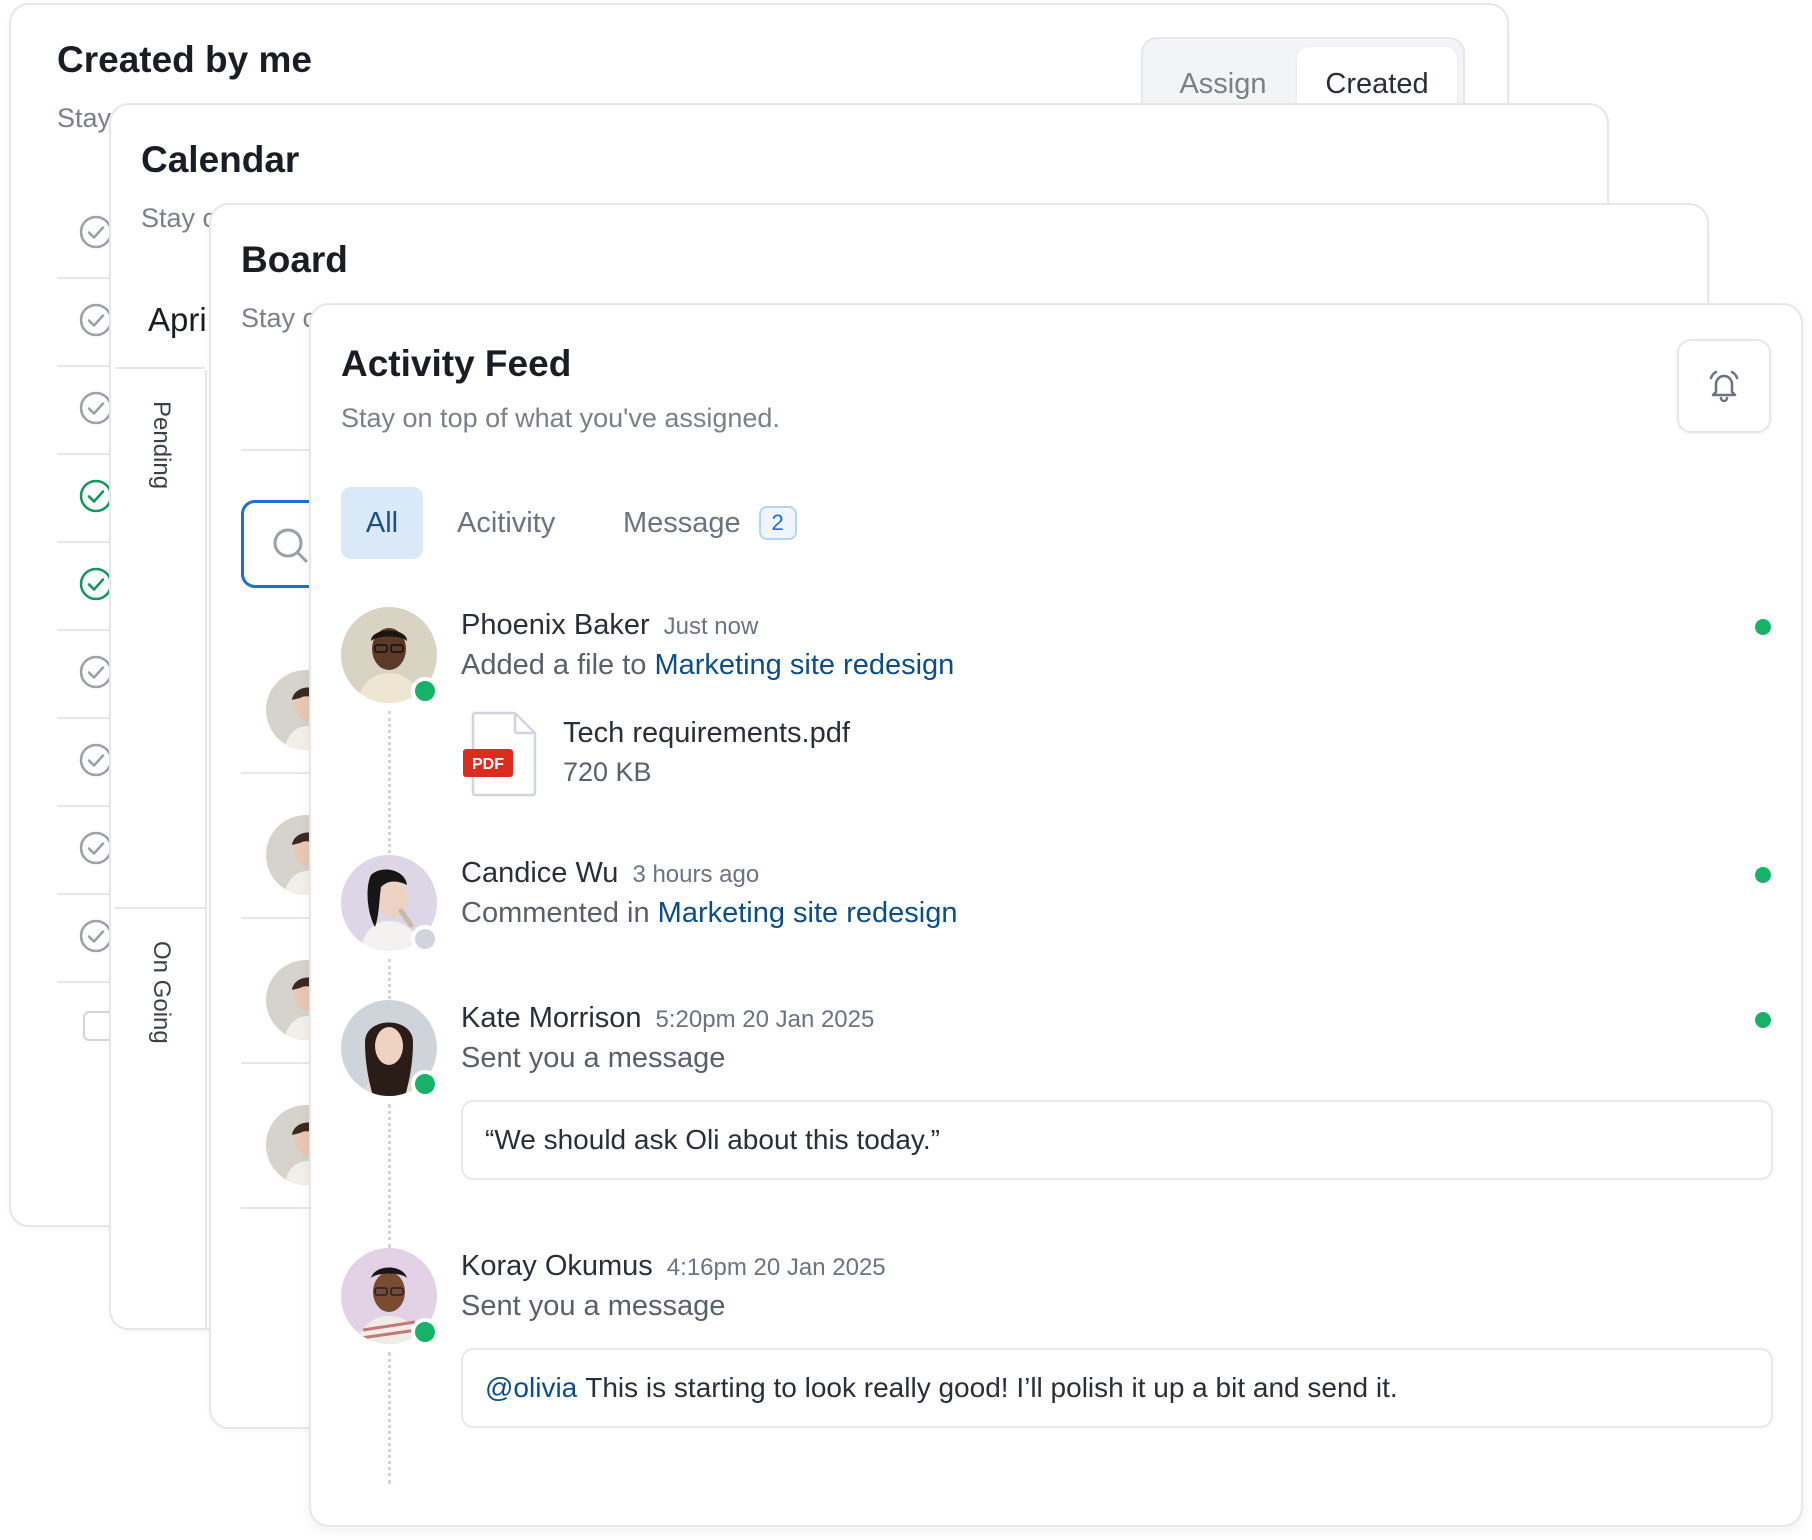 This screenshot has width=1812, height=1540. Describe the element at coordinates (555, 625) in the screenshot. I see `user-name: Phoenix Baker` at that location.